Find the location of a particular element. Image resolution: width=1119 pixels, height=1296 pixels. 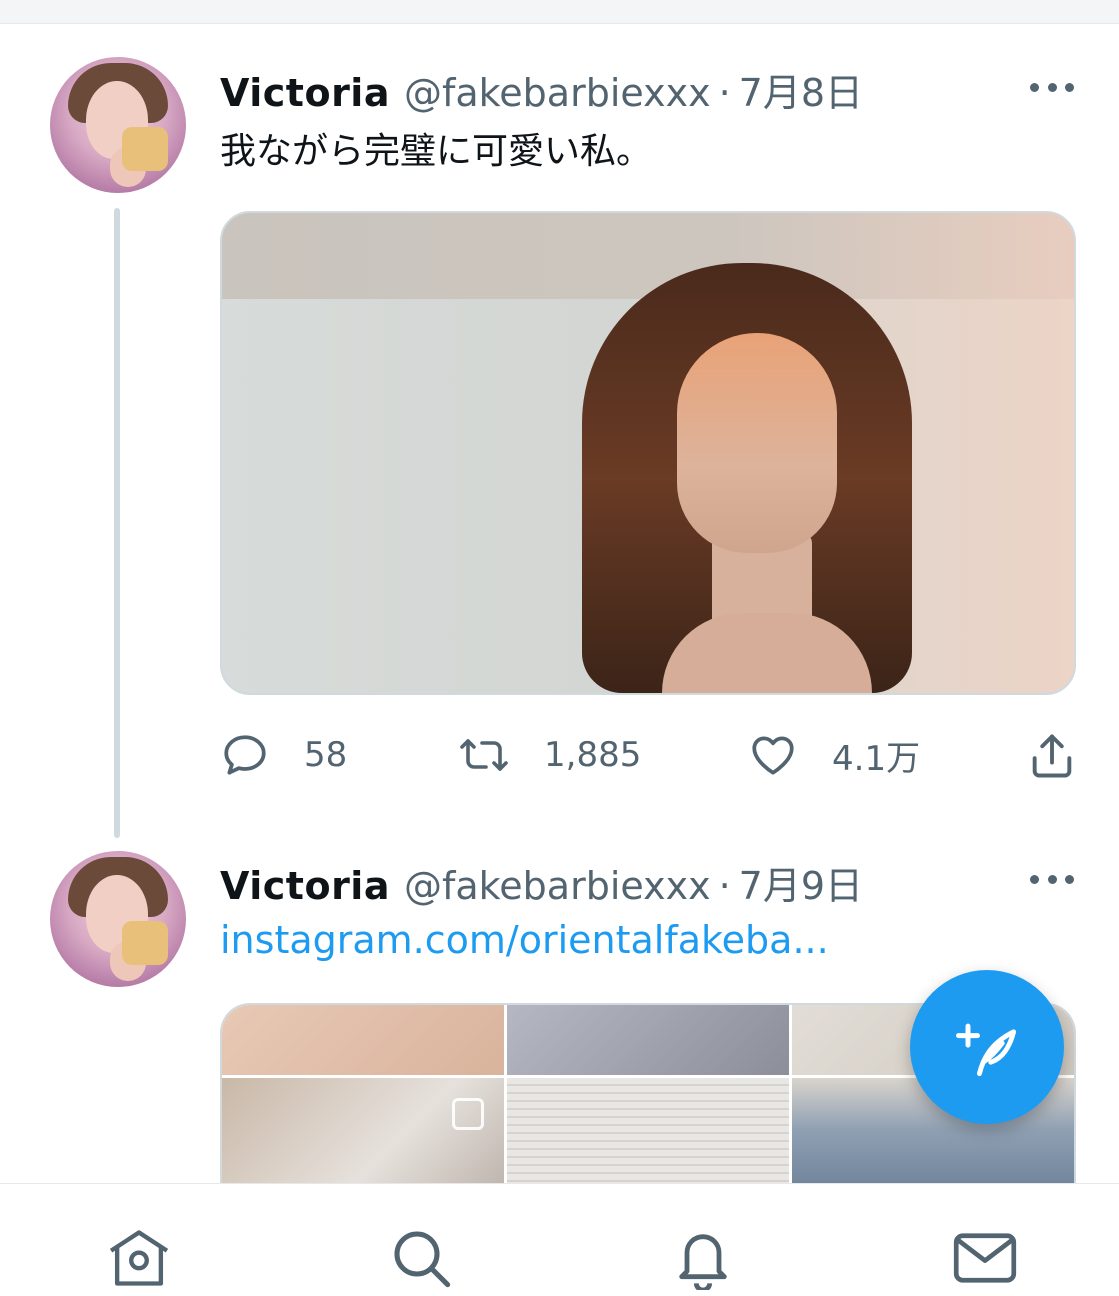

photo-wall is located at coordinates (648, 256).